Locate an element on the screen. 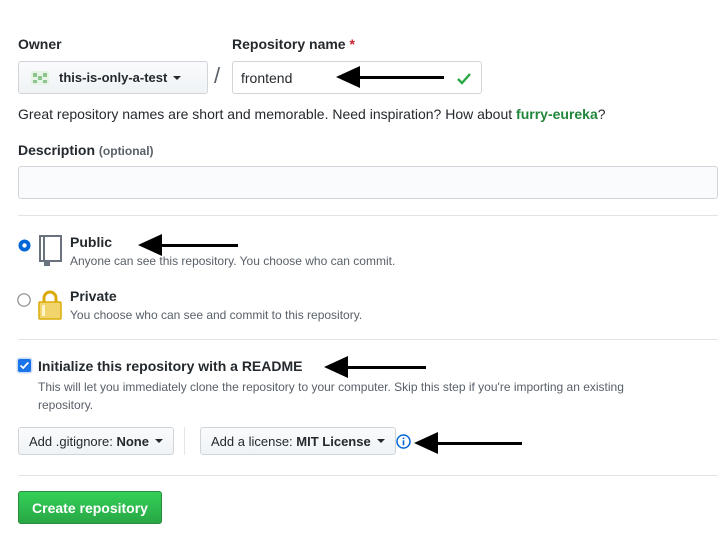 Image resolution: width=720 pixels, height=546 pixels. owner-select: this-is-only-a-test is located at coordinates (113, 77).